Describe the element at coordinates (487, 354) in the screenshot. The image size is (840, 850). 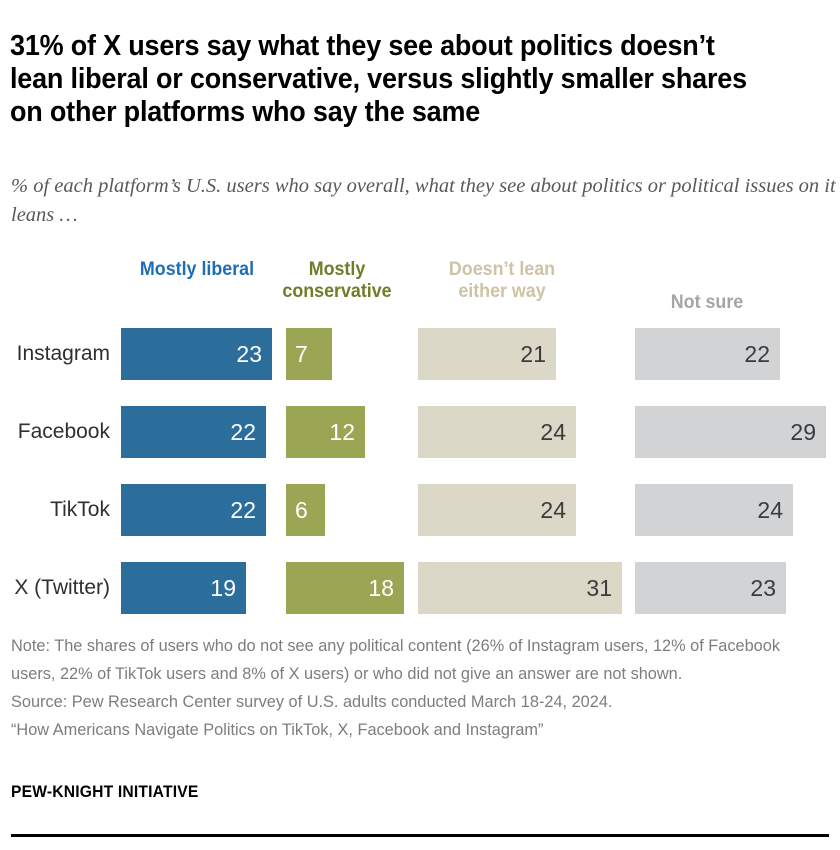
I see `bar-doesnt_lean-0: 21` at that location.